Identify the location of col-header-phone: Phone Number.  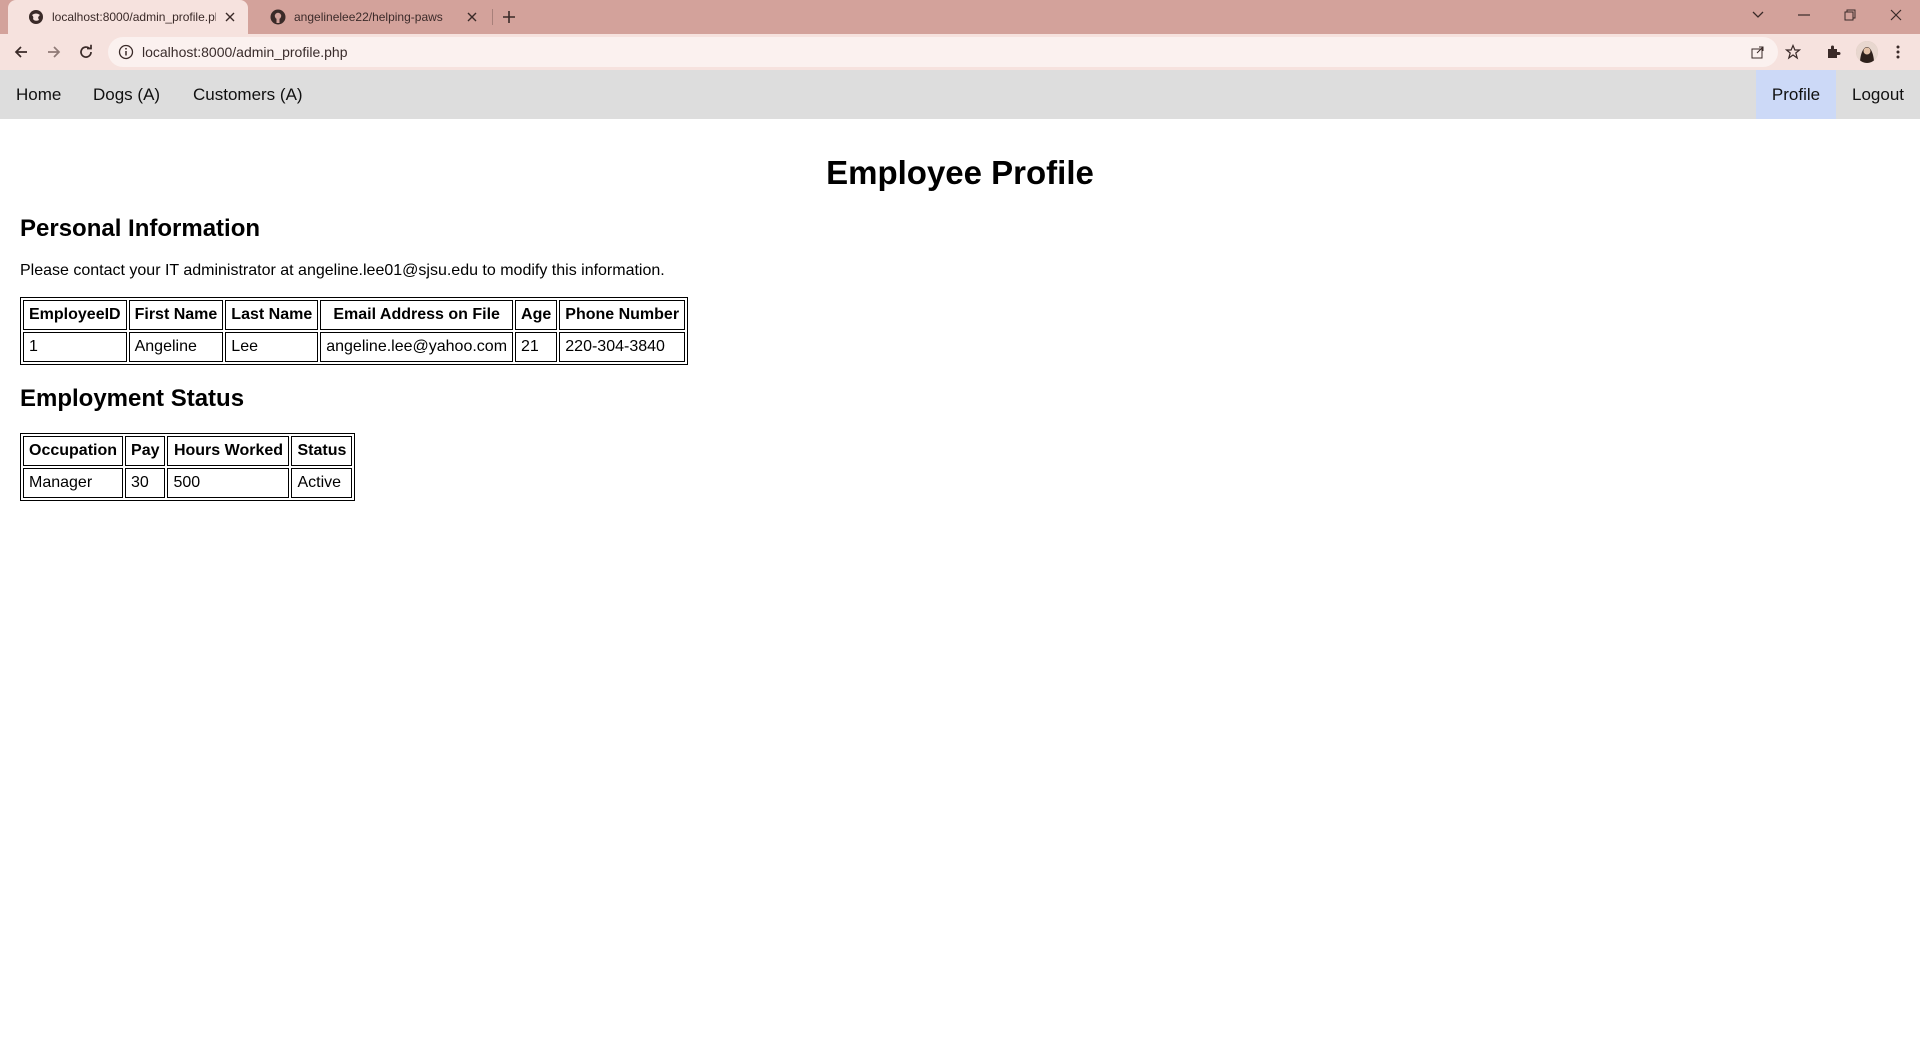
(622, 315).